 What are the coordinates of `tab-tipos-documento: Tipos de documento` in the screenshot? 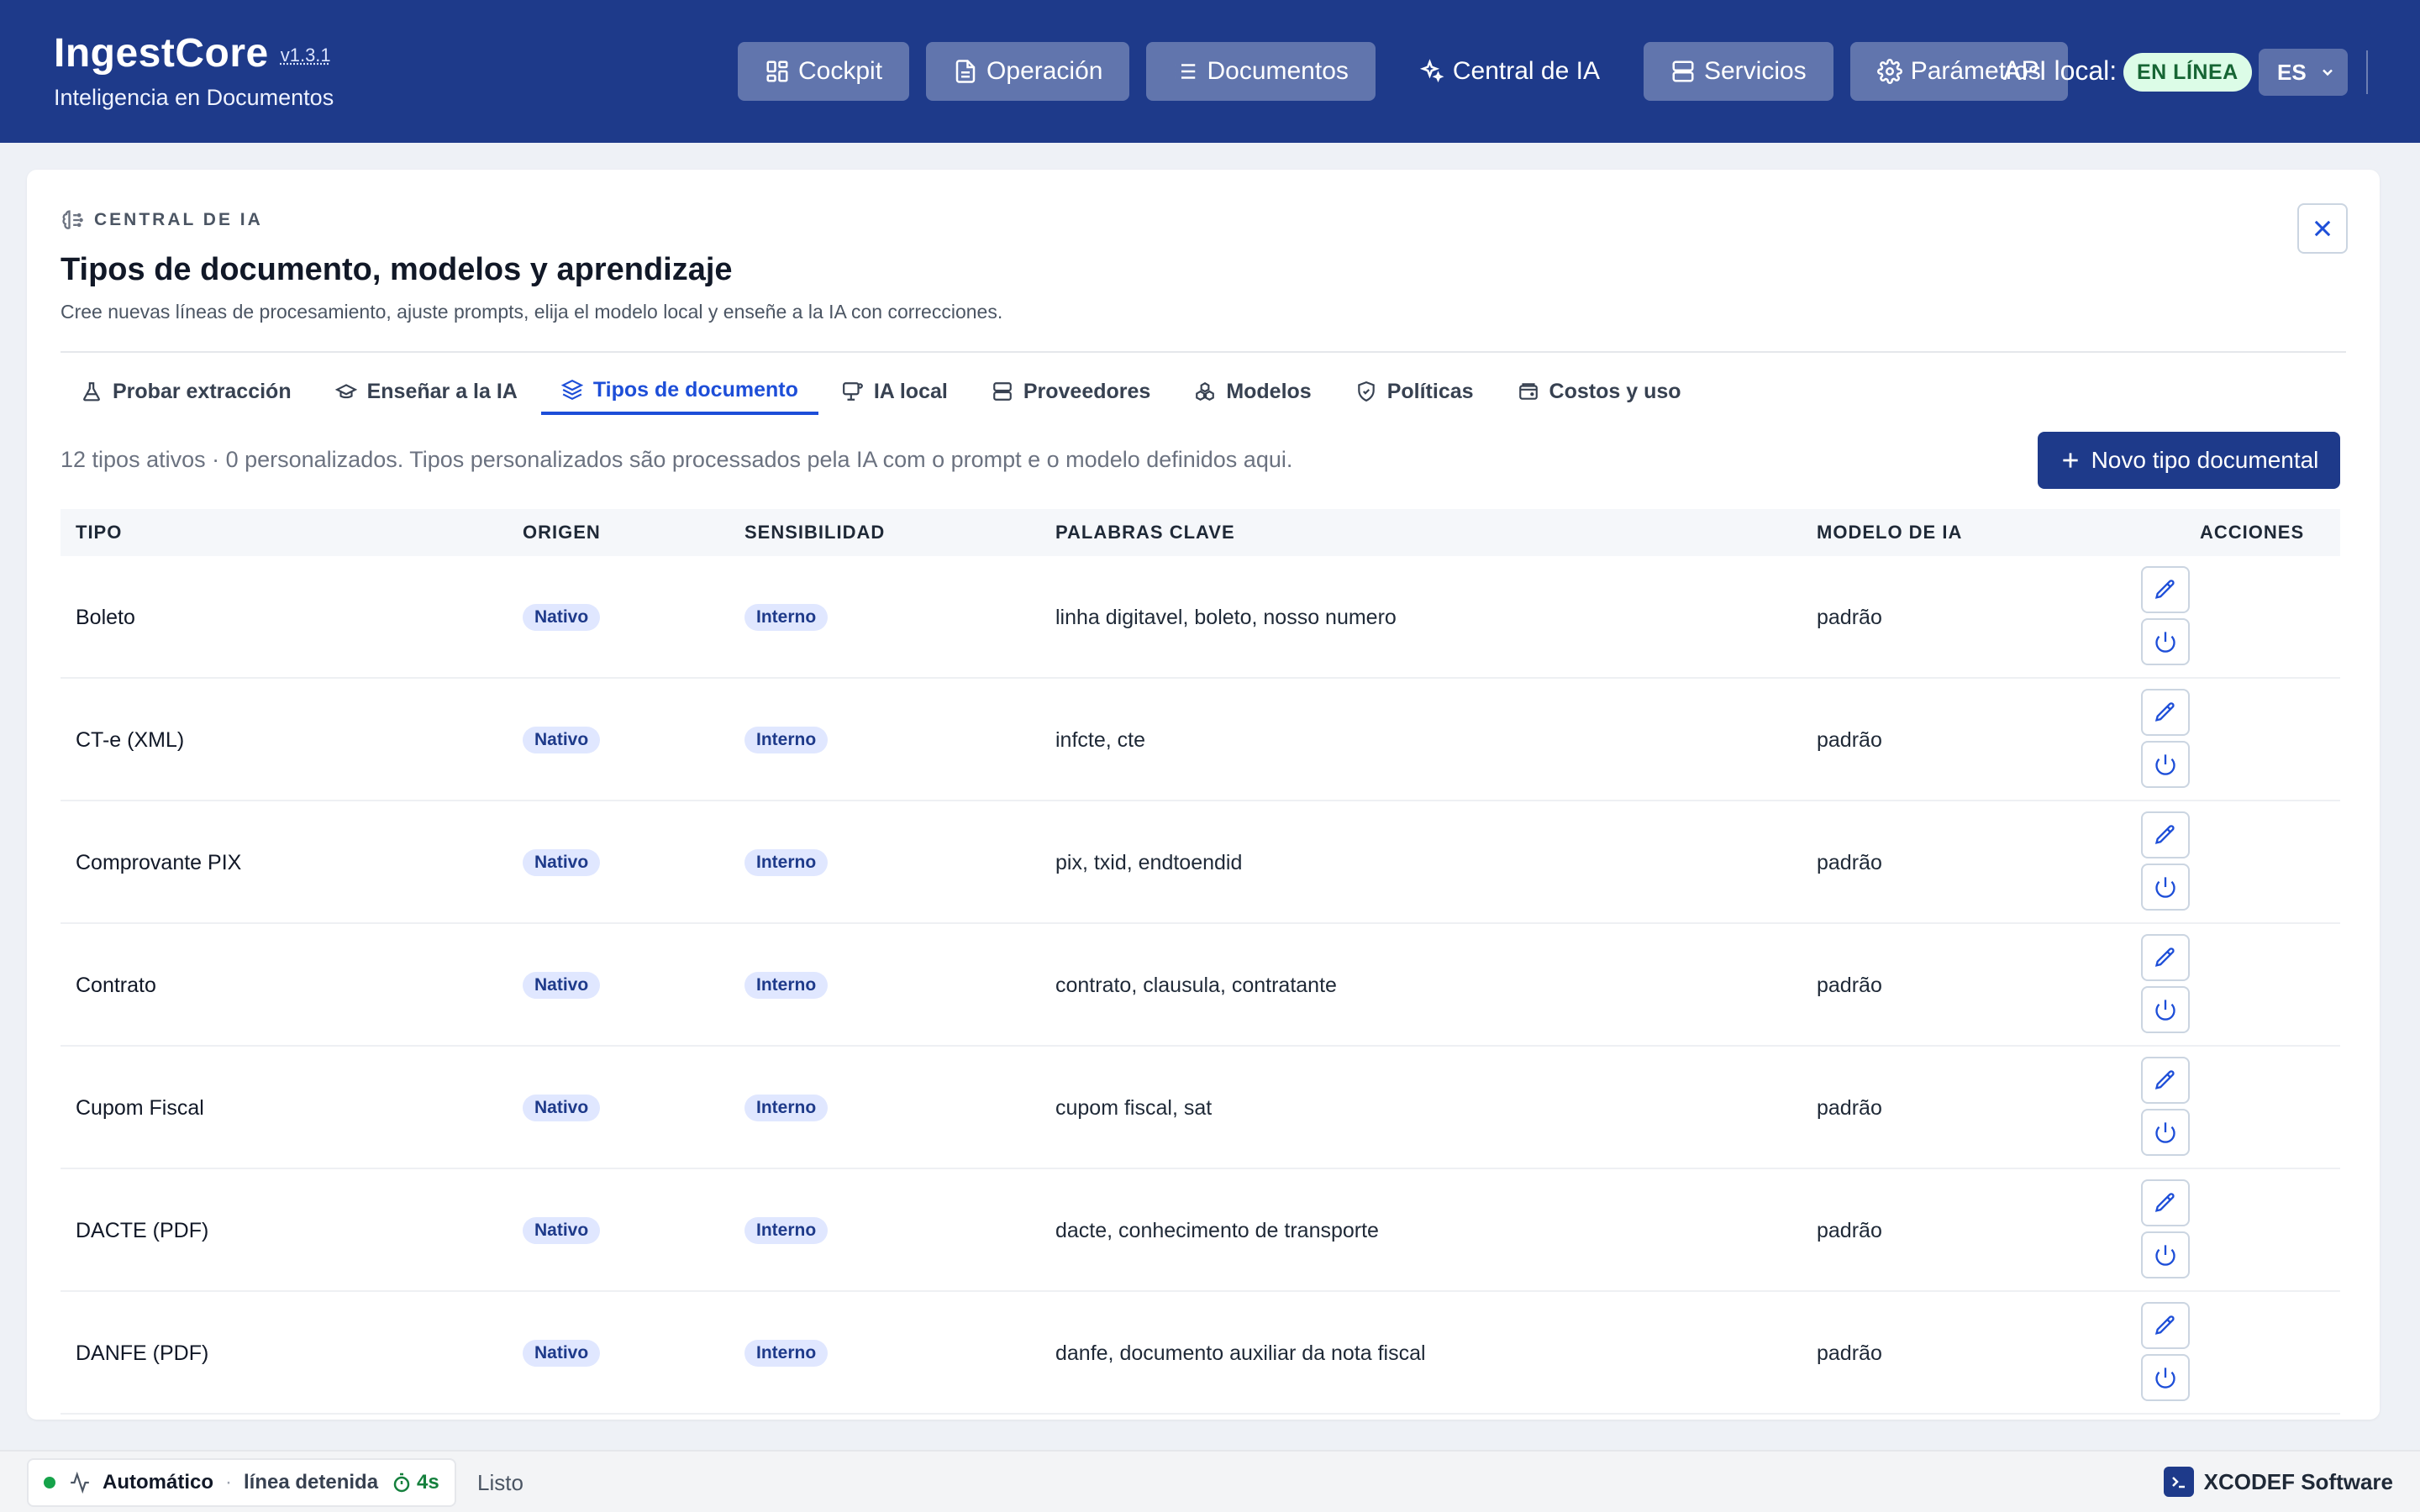 It's located at (679, 391).